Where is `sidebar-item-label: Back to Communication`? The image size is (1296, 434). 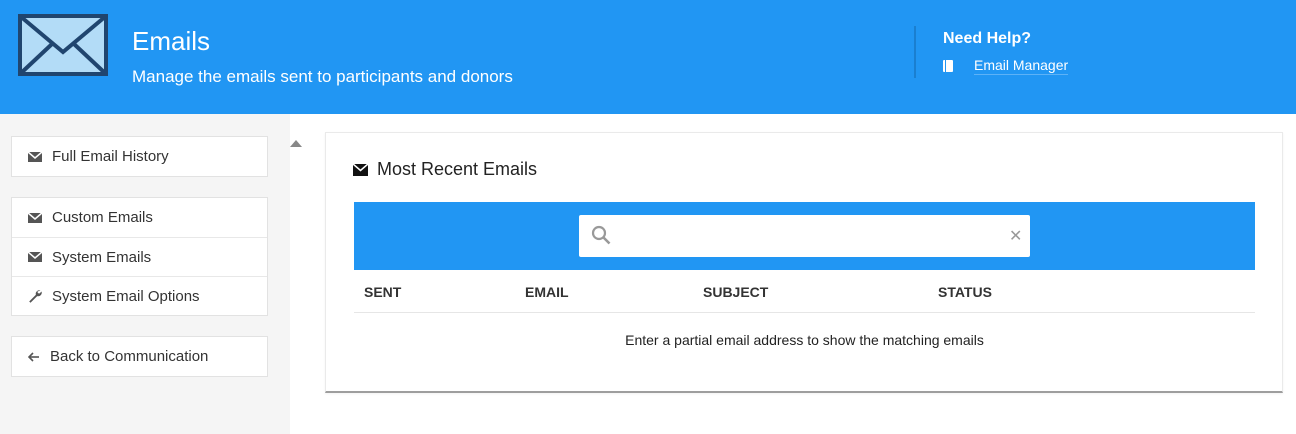 sidebar-item-label: Back to Communication is located at coordinates (129, 356).